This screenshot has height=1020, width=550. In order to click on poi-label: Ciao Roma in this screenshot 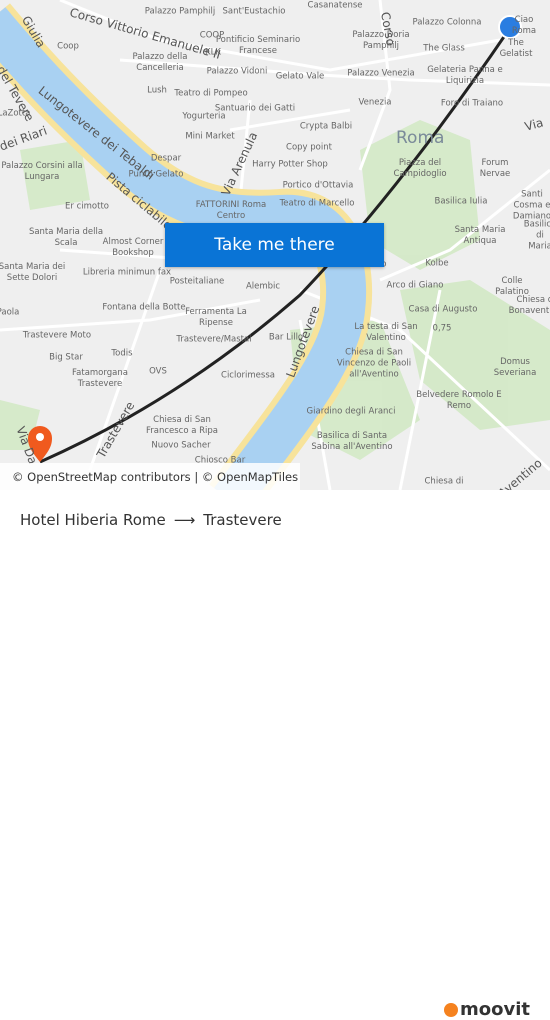, I will do `click(524, 25)`.